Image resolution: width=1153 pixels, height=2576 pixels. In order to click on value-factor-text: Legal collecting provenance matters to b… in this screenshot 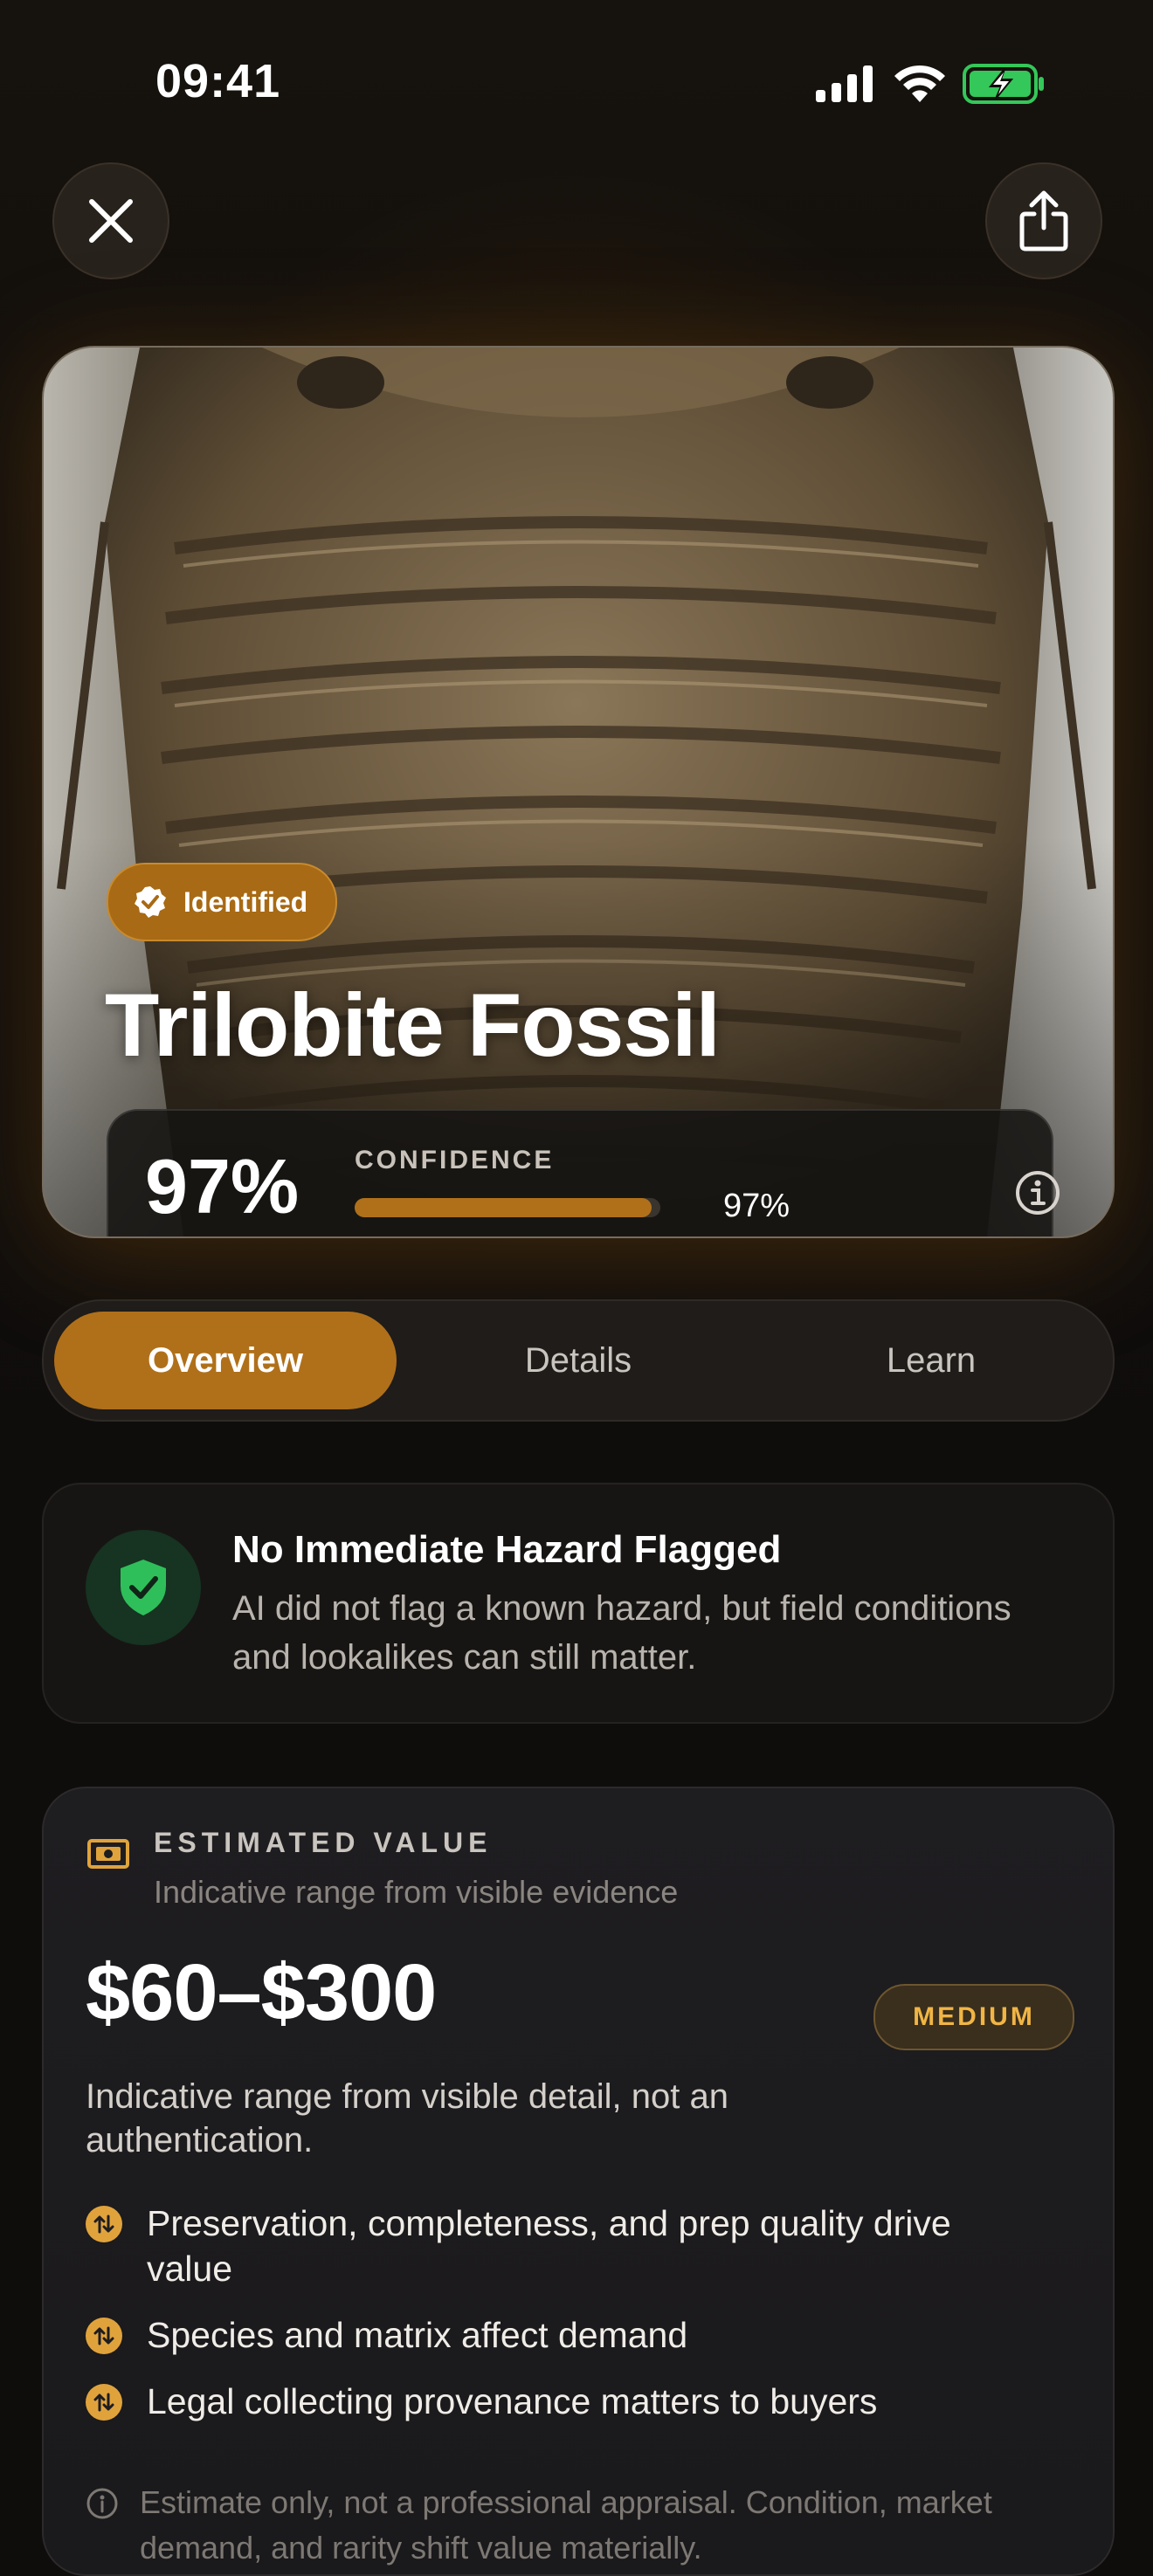, I will do `click(513, 2401)`.